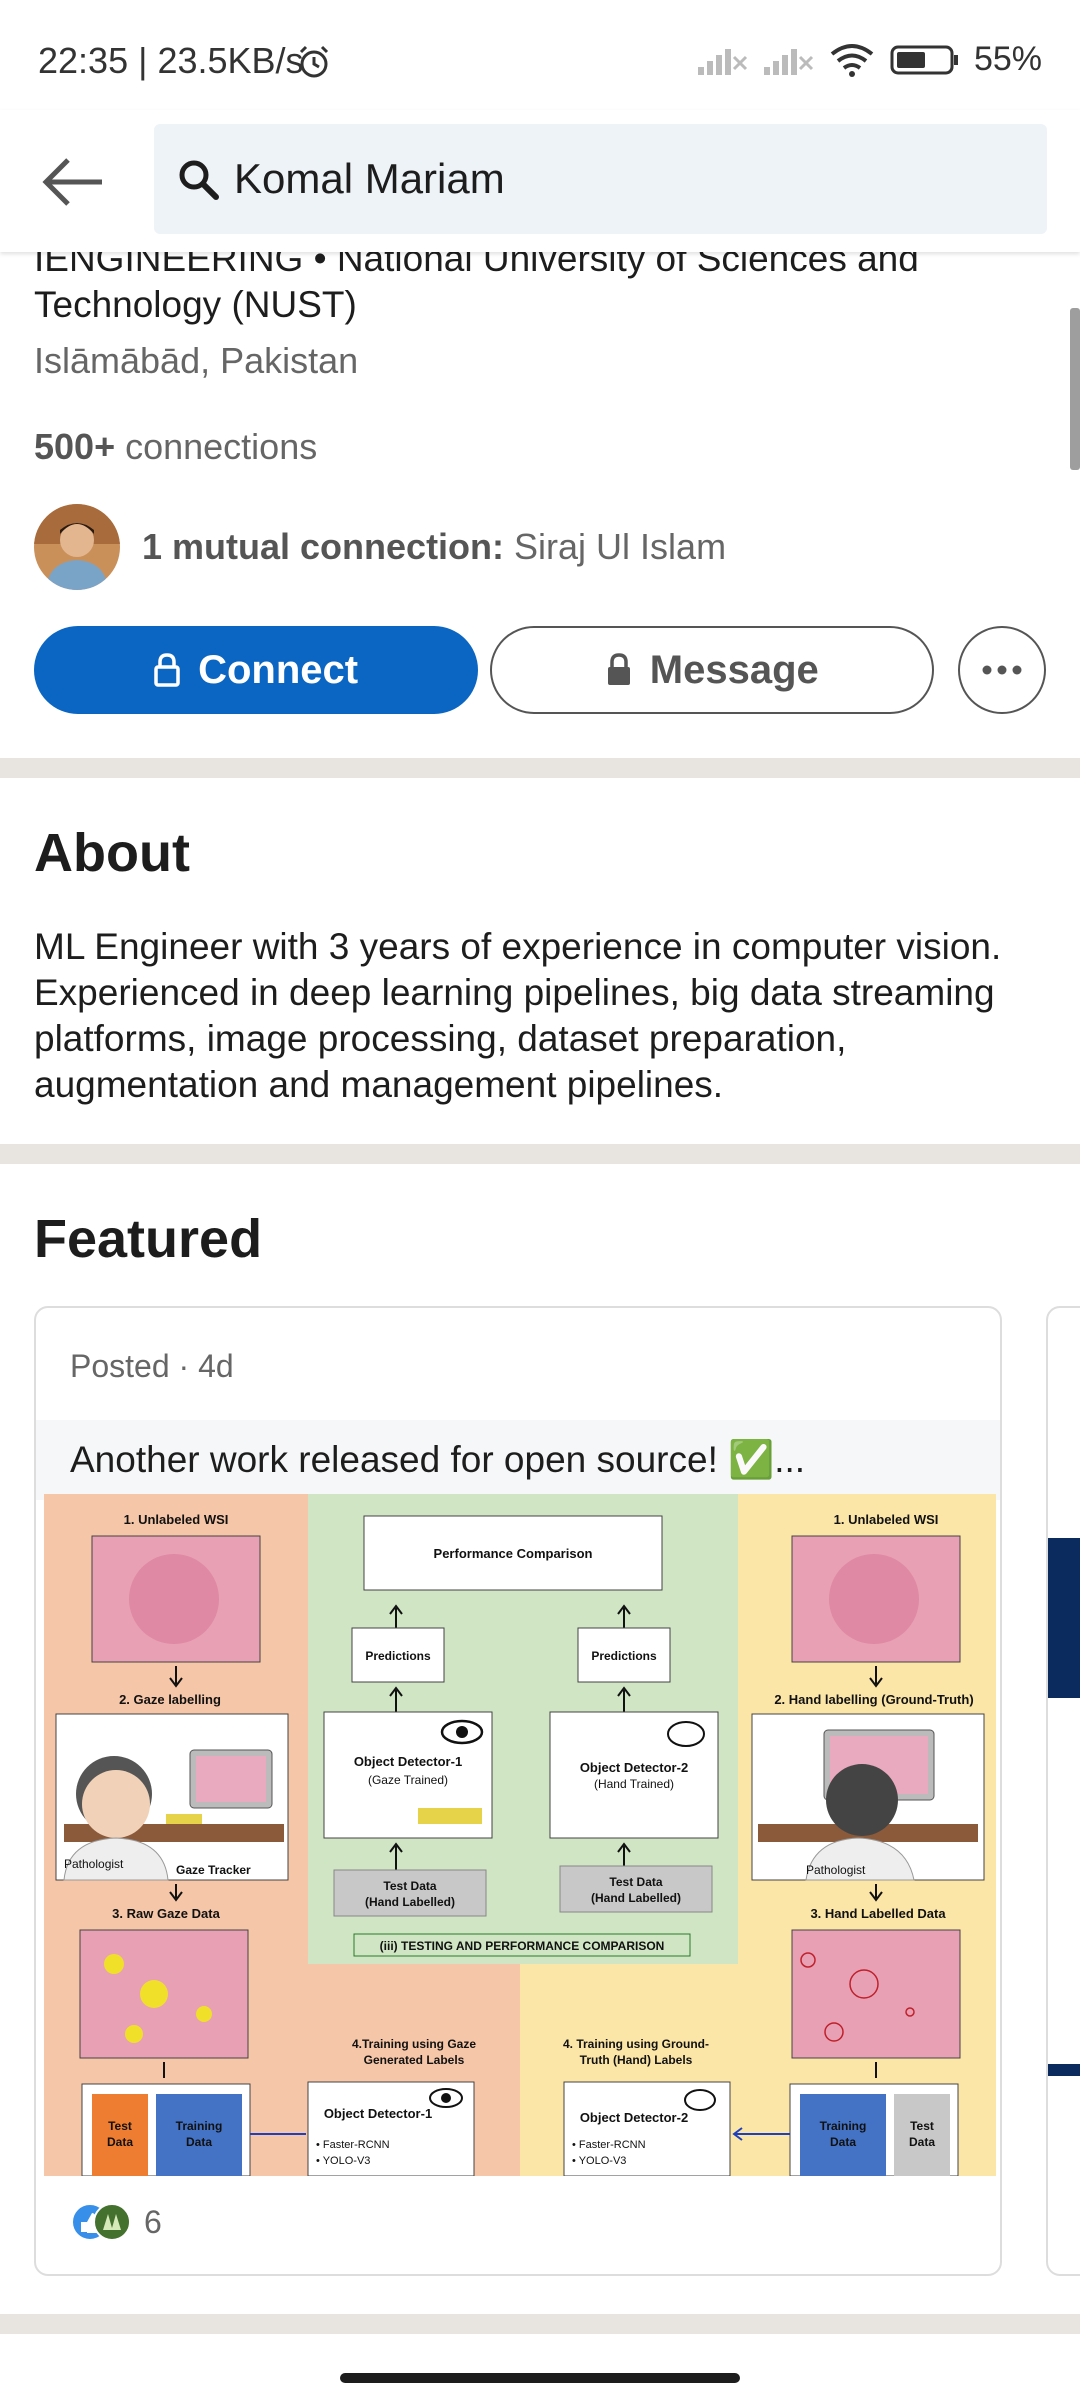 This screenshot has width=1080, height=2400. Describe the element at coordinates (408, 1761) in the screenshot. I see `od1-center-label: Object Detector-1` at that location.